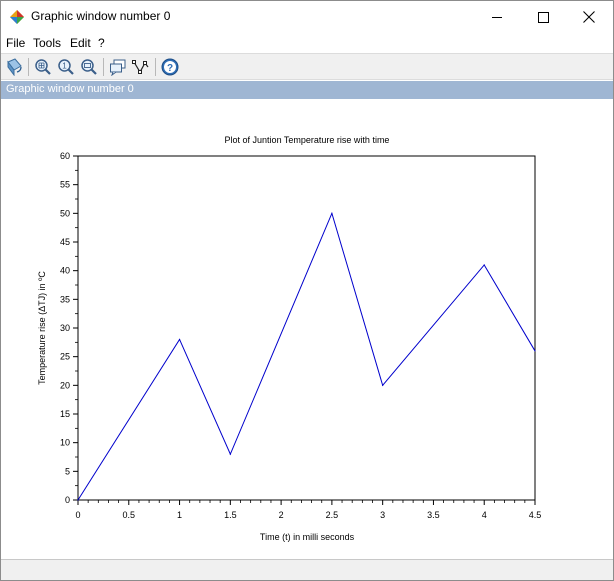 This screenshot has height=581, width=614. What do you see at coordinates (101, 16) in the screenshot?
I see `window-title: Graphic window number 0` at bounding box center [101, 16].